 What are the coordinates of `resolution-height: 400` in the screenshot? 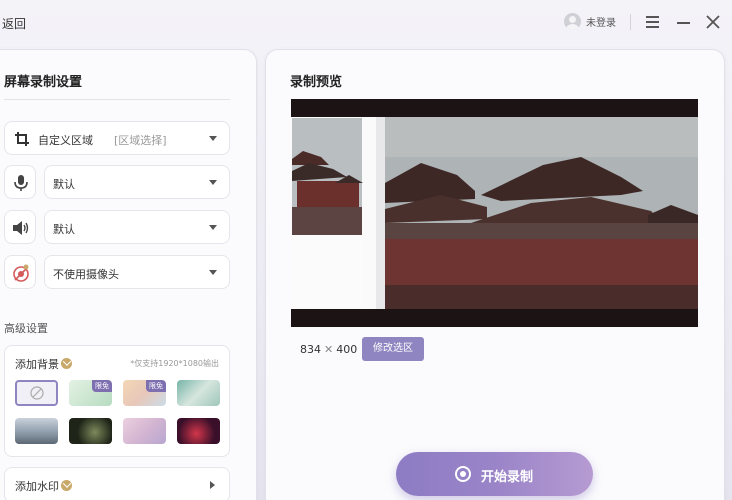 It's located at (347, 349).